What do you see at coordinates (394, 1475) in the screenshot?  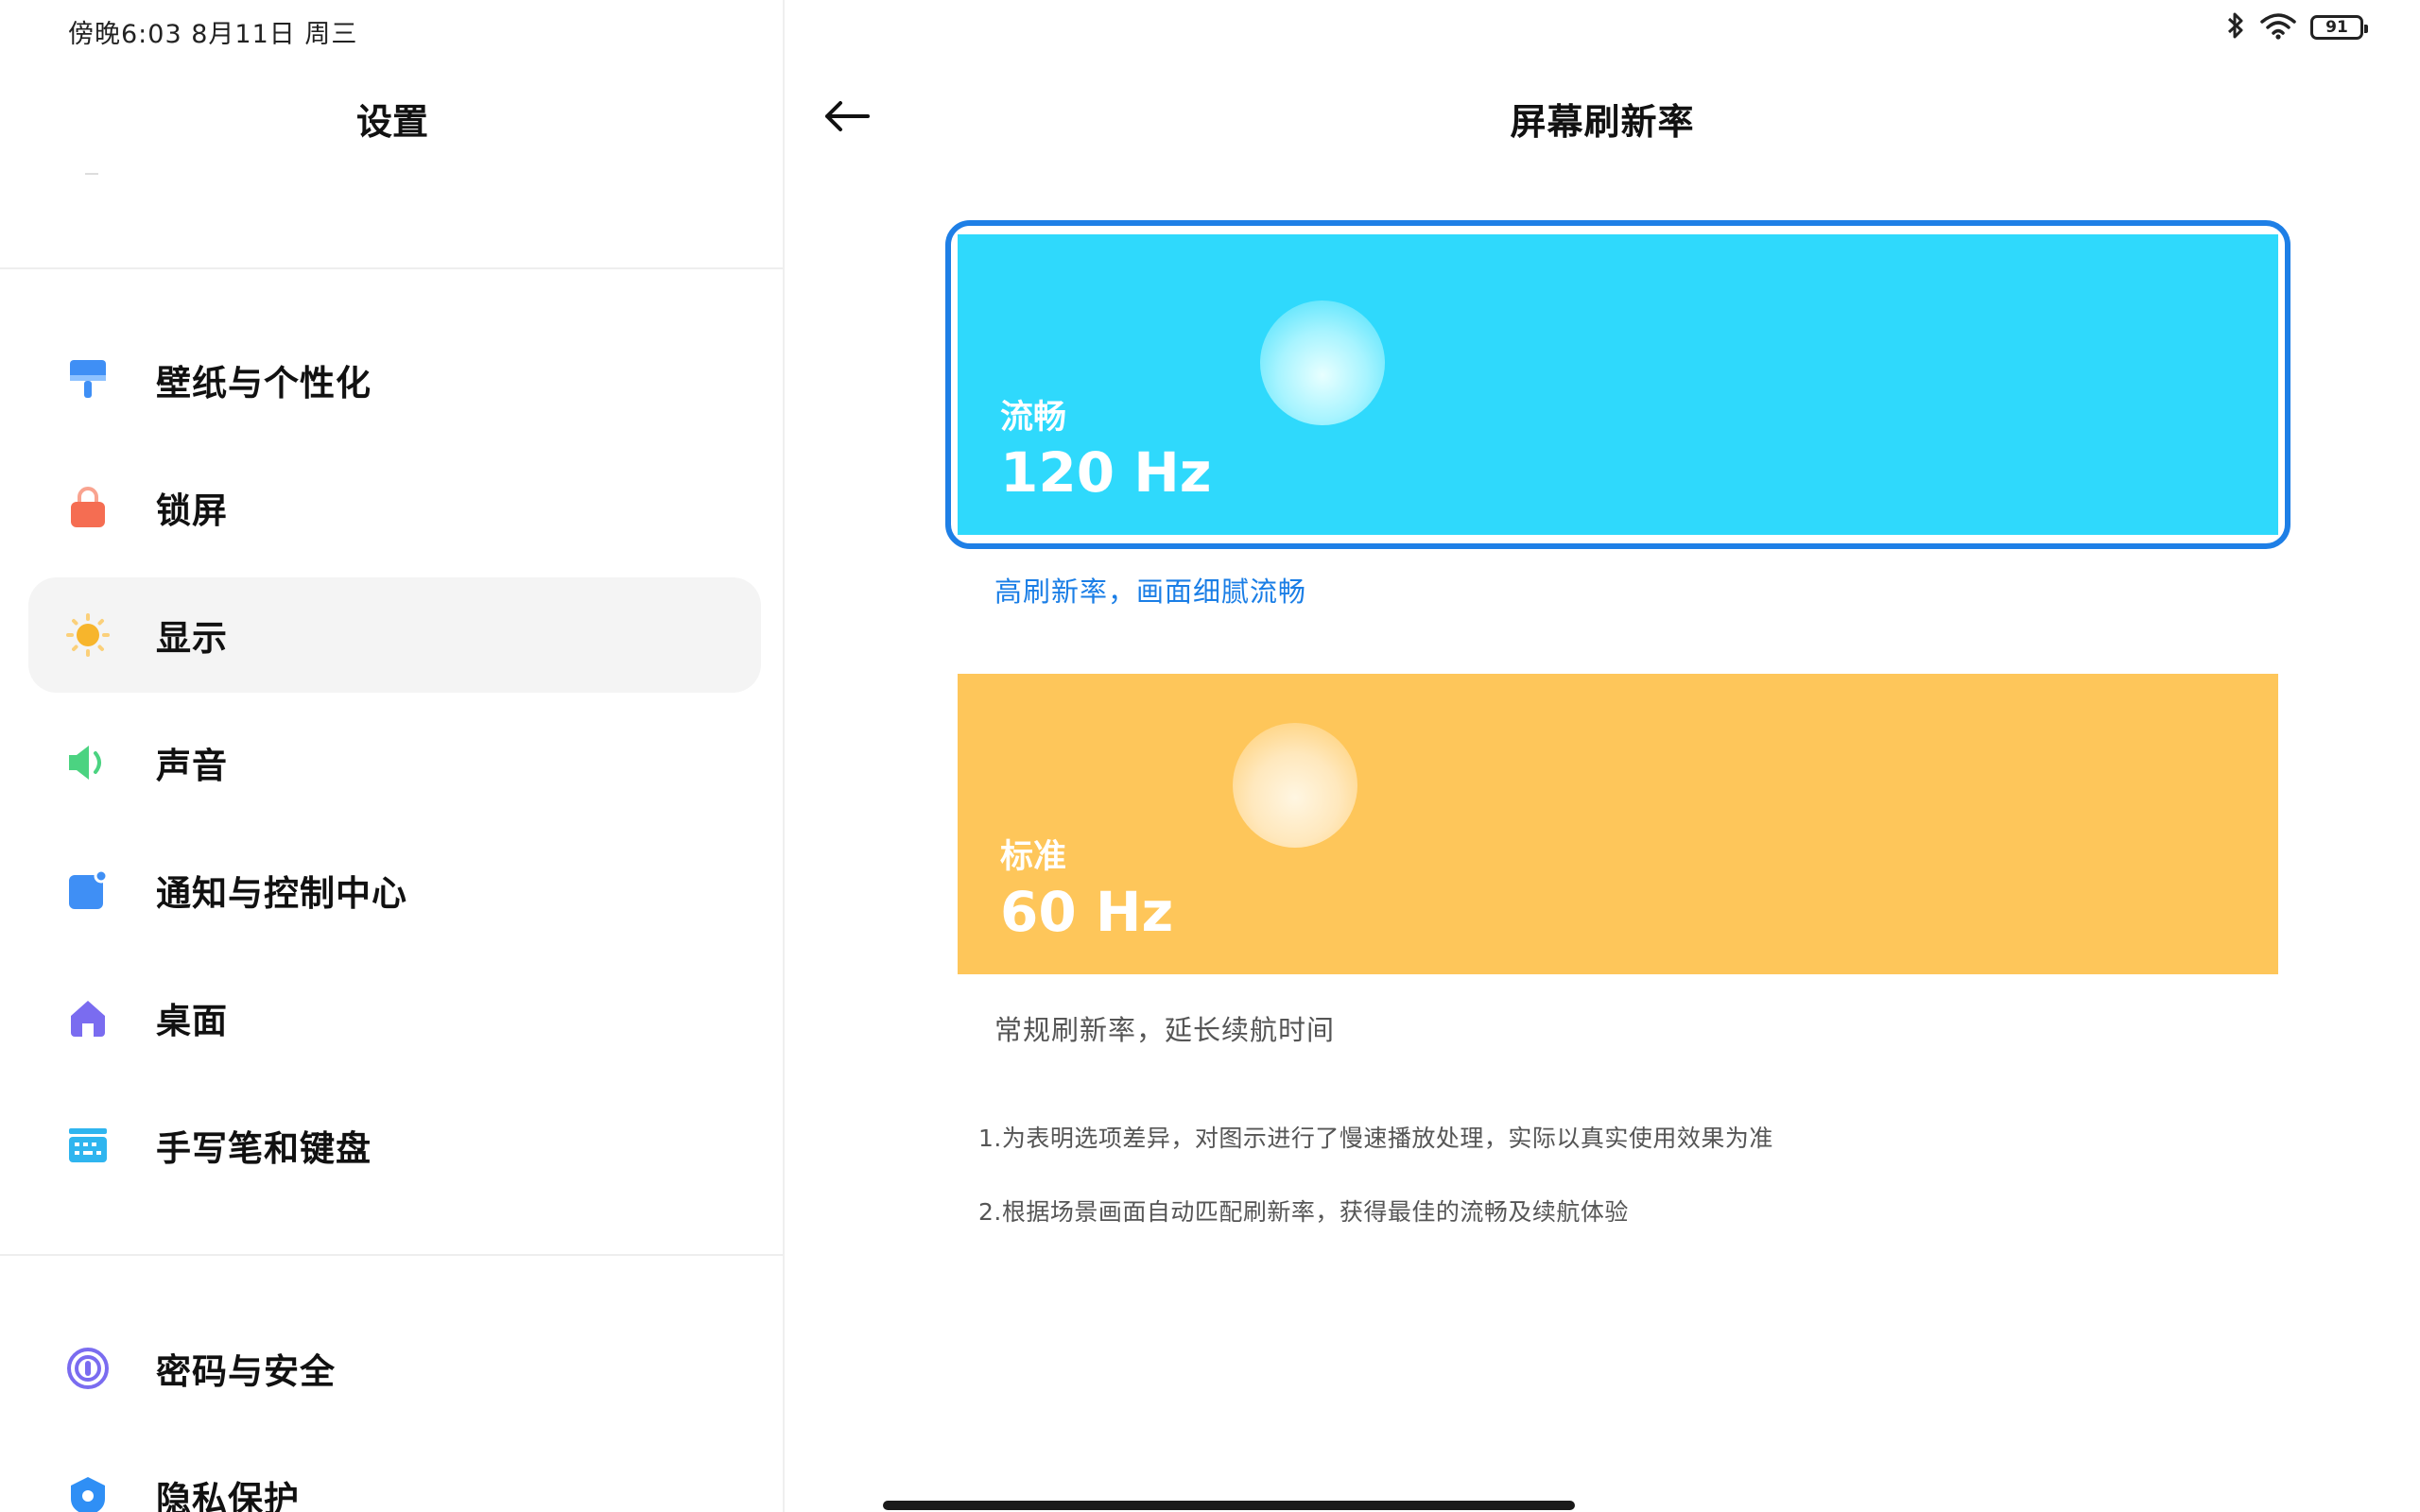 I see `sidebar-item-privacy: 隐私保护` at bounding box center [394, 1475].